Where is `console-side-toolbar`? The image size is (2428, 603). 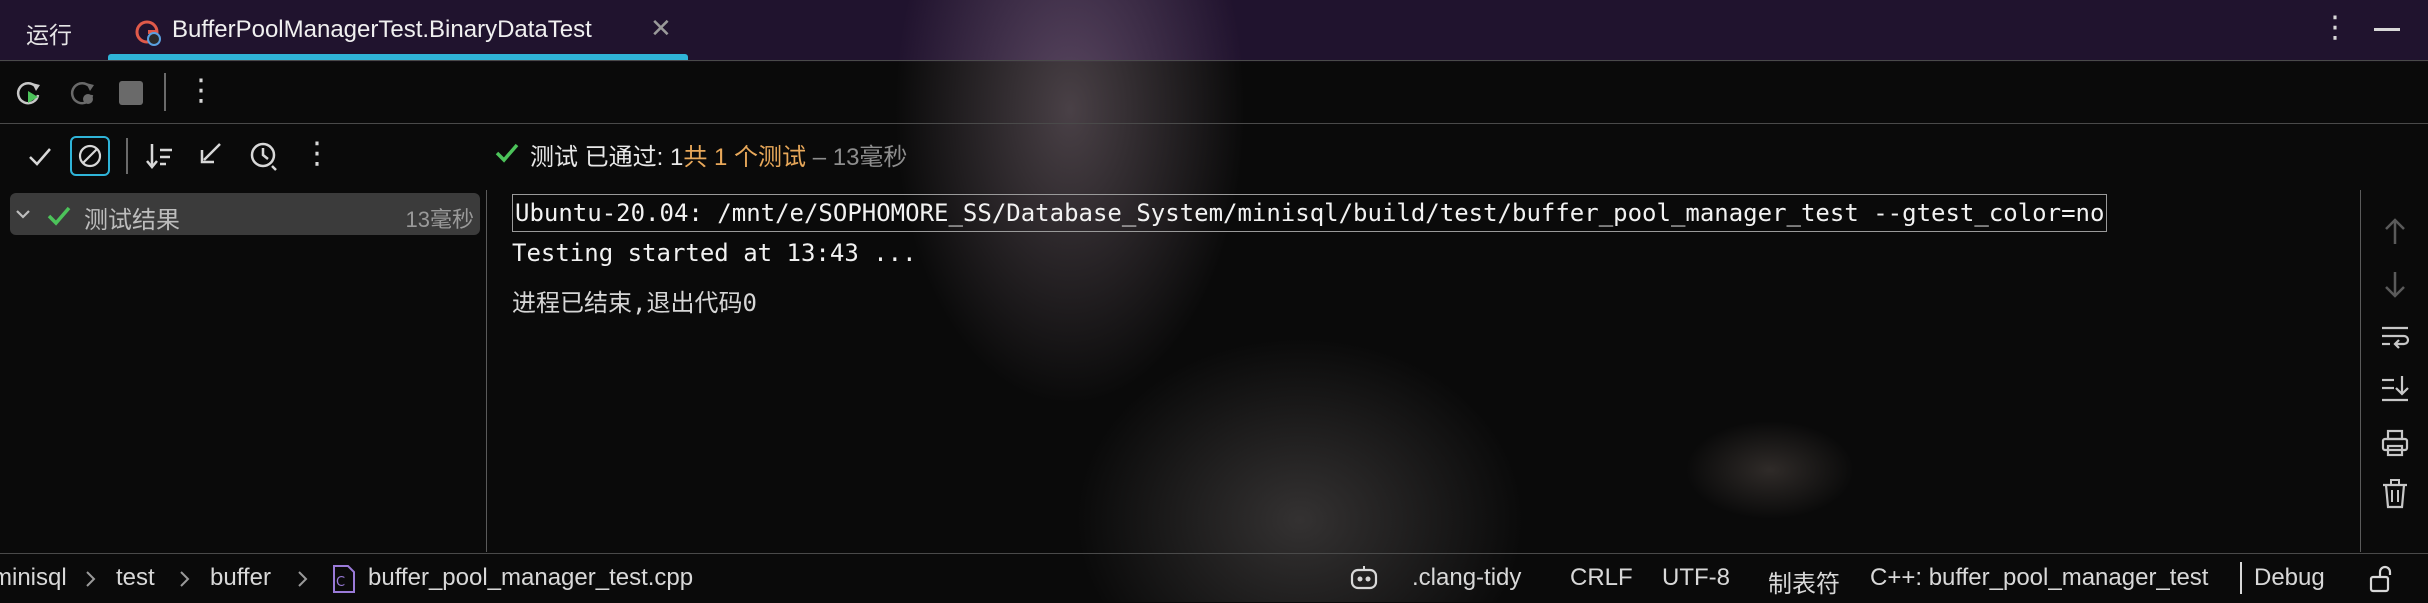 console-side-toolbar is located at coordinates (2395, 371).